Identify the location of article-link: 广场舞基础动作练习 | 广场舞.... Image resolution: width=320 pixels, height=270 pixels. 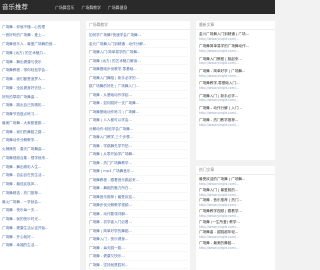
(138, 112).